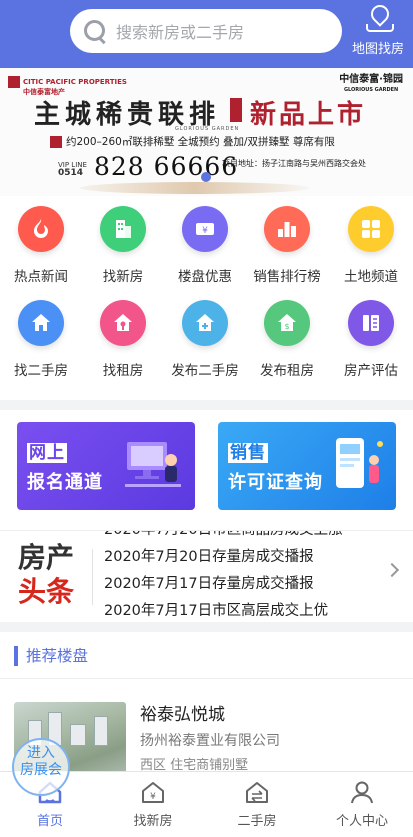 The height and width of the screenshot is (837, 413). What do you see at coordinates (207, 129) in the screenshot?
I see `banner-english: GLORIOUS GARDEN` at bounding box center [207, 129].